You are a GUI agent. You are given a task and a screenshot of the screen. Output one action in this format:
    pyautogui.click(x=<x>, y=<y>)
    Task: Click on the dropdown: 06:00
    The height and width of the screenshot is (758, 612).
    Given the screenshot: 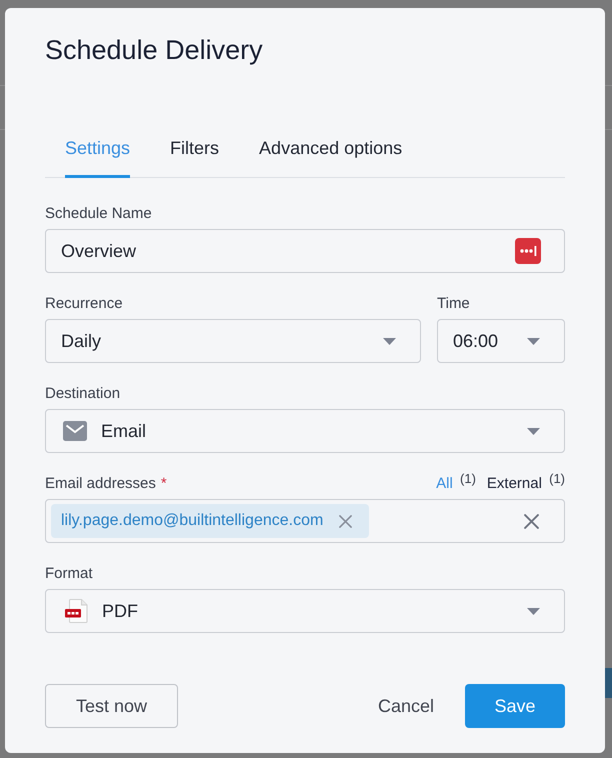 What is the action you would take?
    pyautogui.click(x=501, y=341)
    